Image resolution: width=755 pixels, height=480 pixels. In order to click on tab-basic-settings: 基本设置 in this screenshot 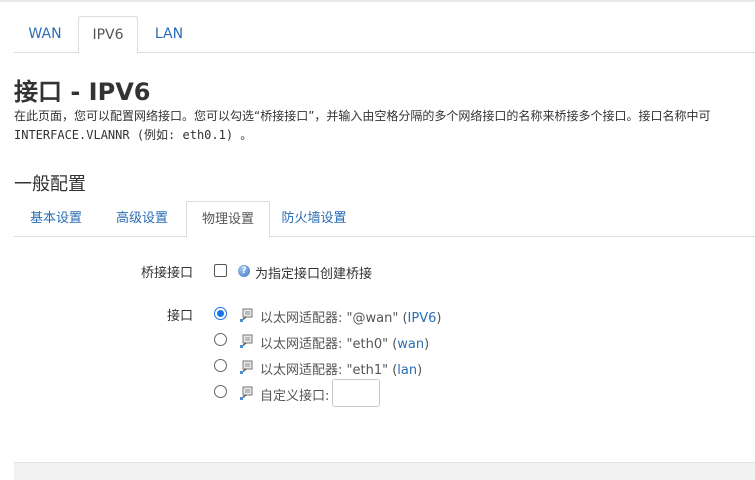, I will do `click(56, 218)`.